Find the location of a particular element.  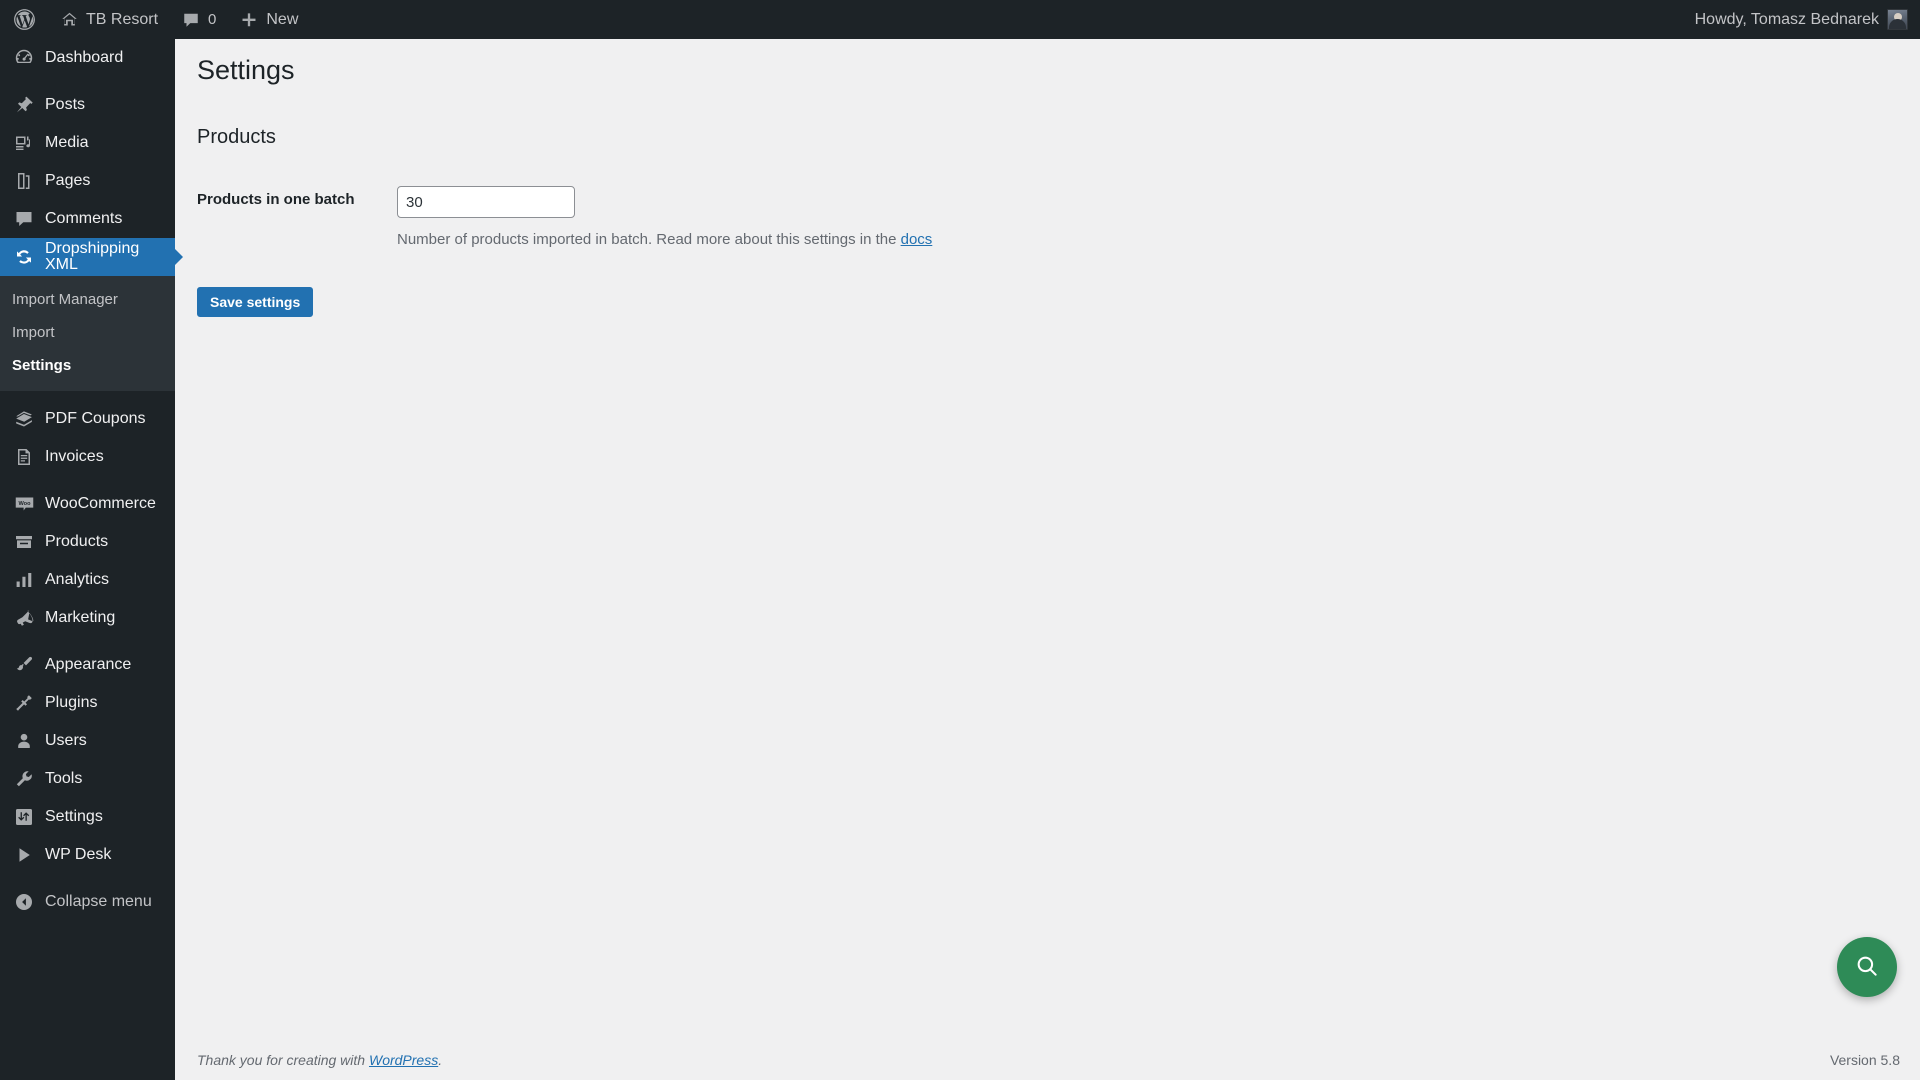

docs-link: docs is located at coordinates (917, 239).